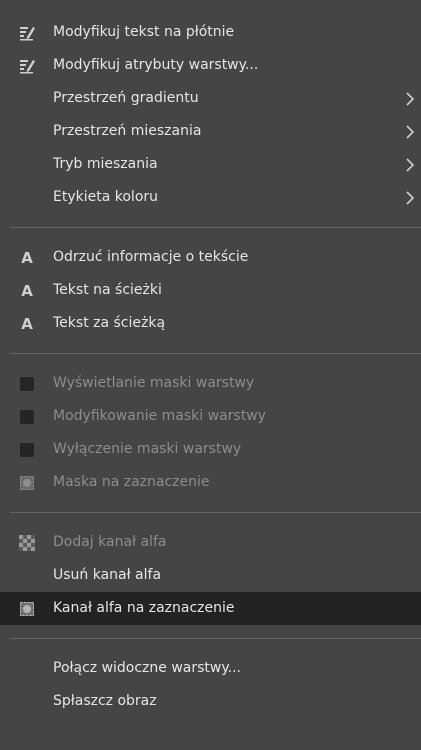 This screenshot has width=421, height=750. Describe the element at coordinates (210, 323) in the screenshot. I see `menu-item-text-along-path: A Tekst za ścieżką` at that location.